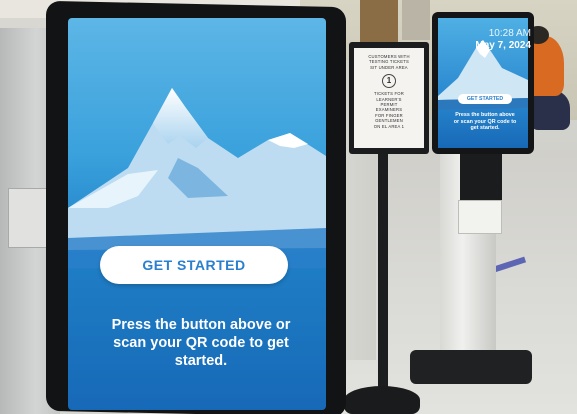 The height and width of the screenshot is (414, 577). What do you see at coordinates (379, 21) in the screenshot?
I see `back-door` at bounding box center [379, 21].